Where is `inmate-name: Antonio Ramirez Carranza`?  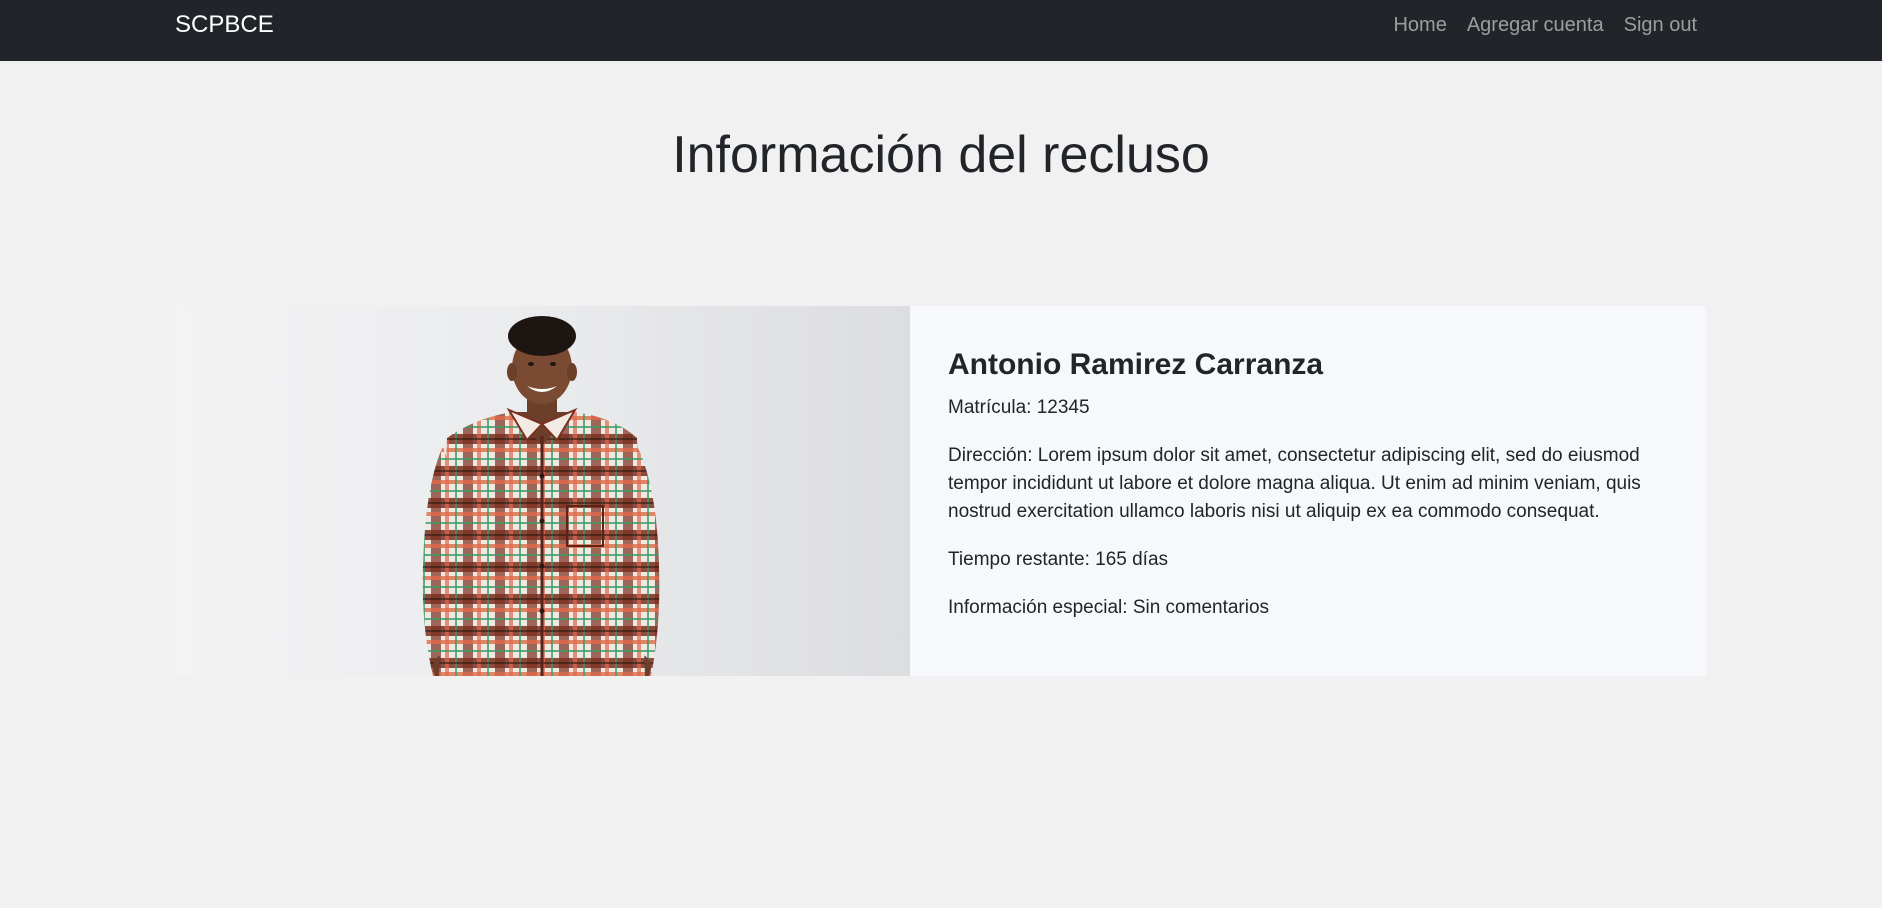
inmate-name: Antonio Ramirez Carranza is located at coordinates (1136, 364).